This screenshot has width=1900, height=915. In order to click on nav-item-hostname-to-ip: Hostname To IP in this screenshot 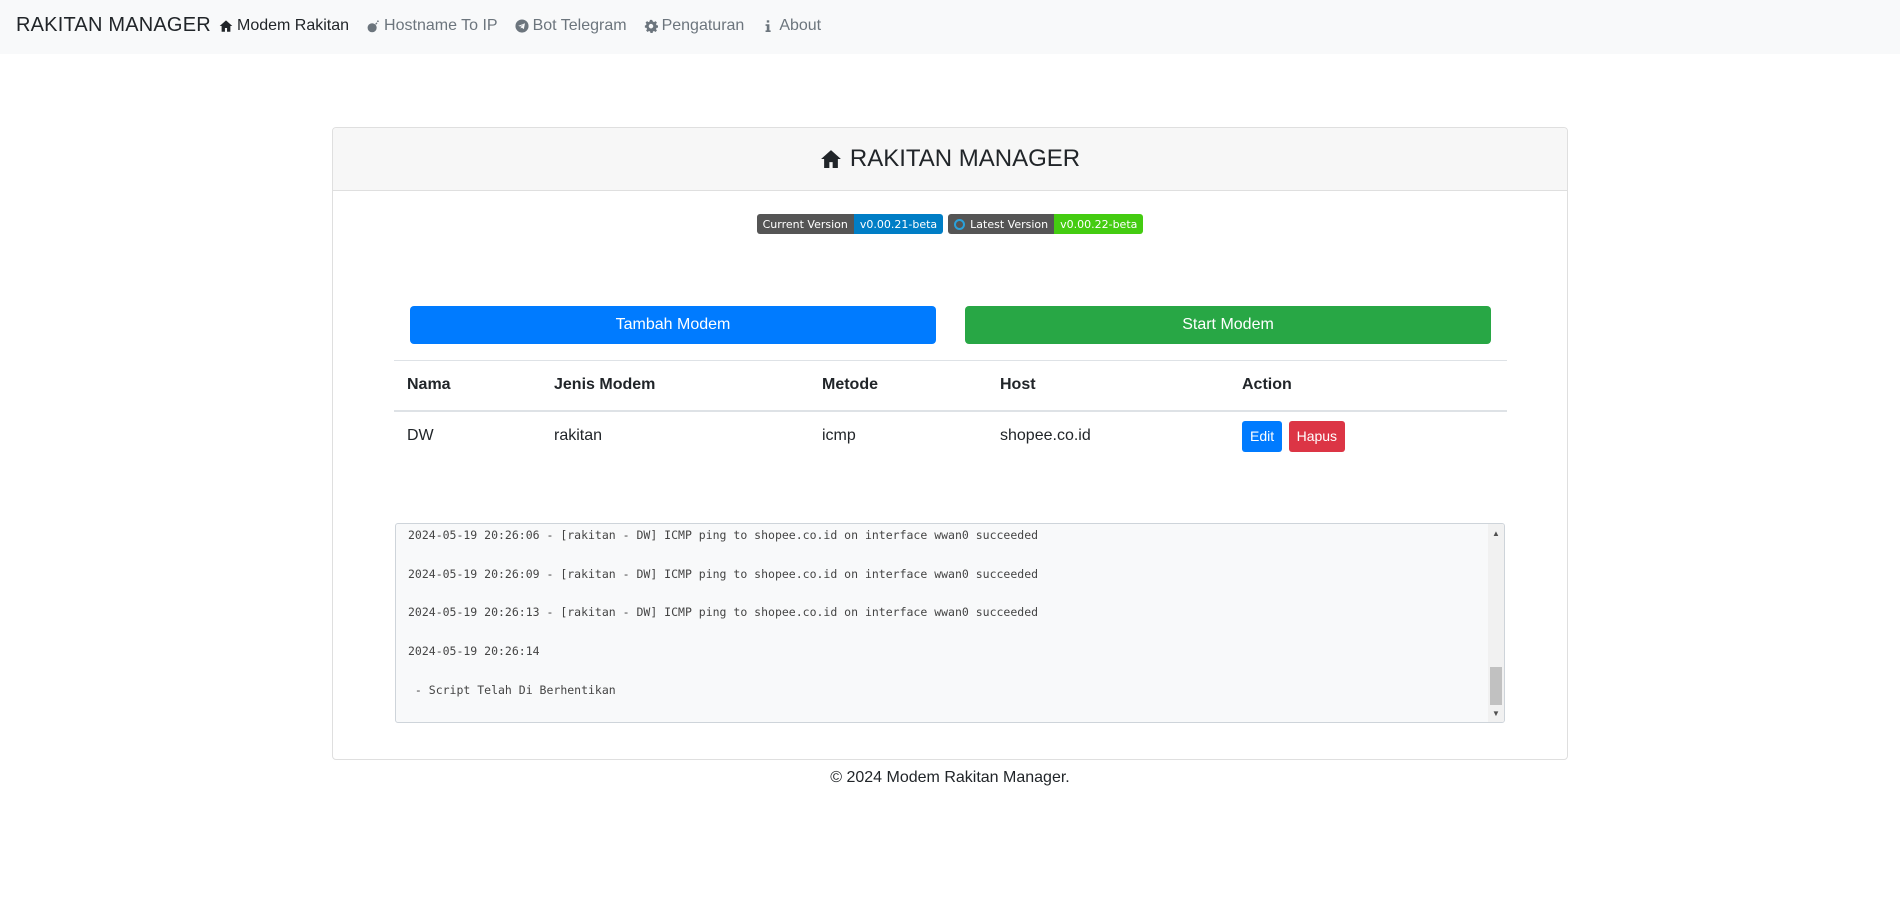, I will do `click(431, 26)`.